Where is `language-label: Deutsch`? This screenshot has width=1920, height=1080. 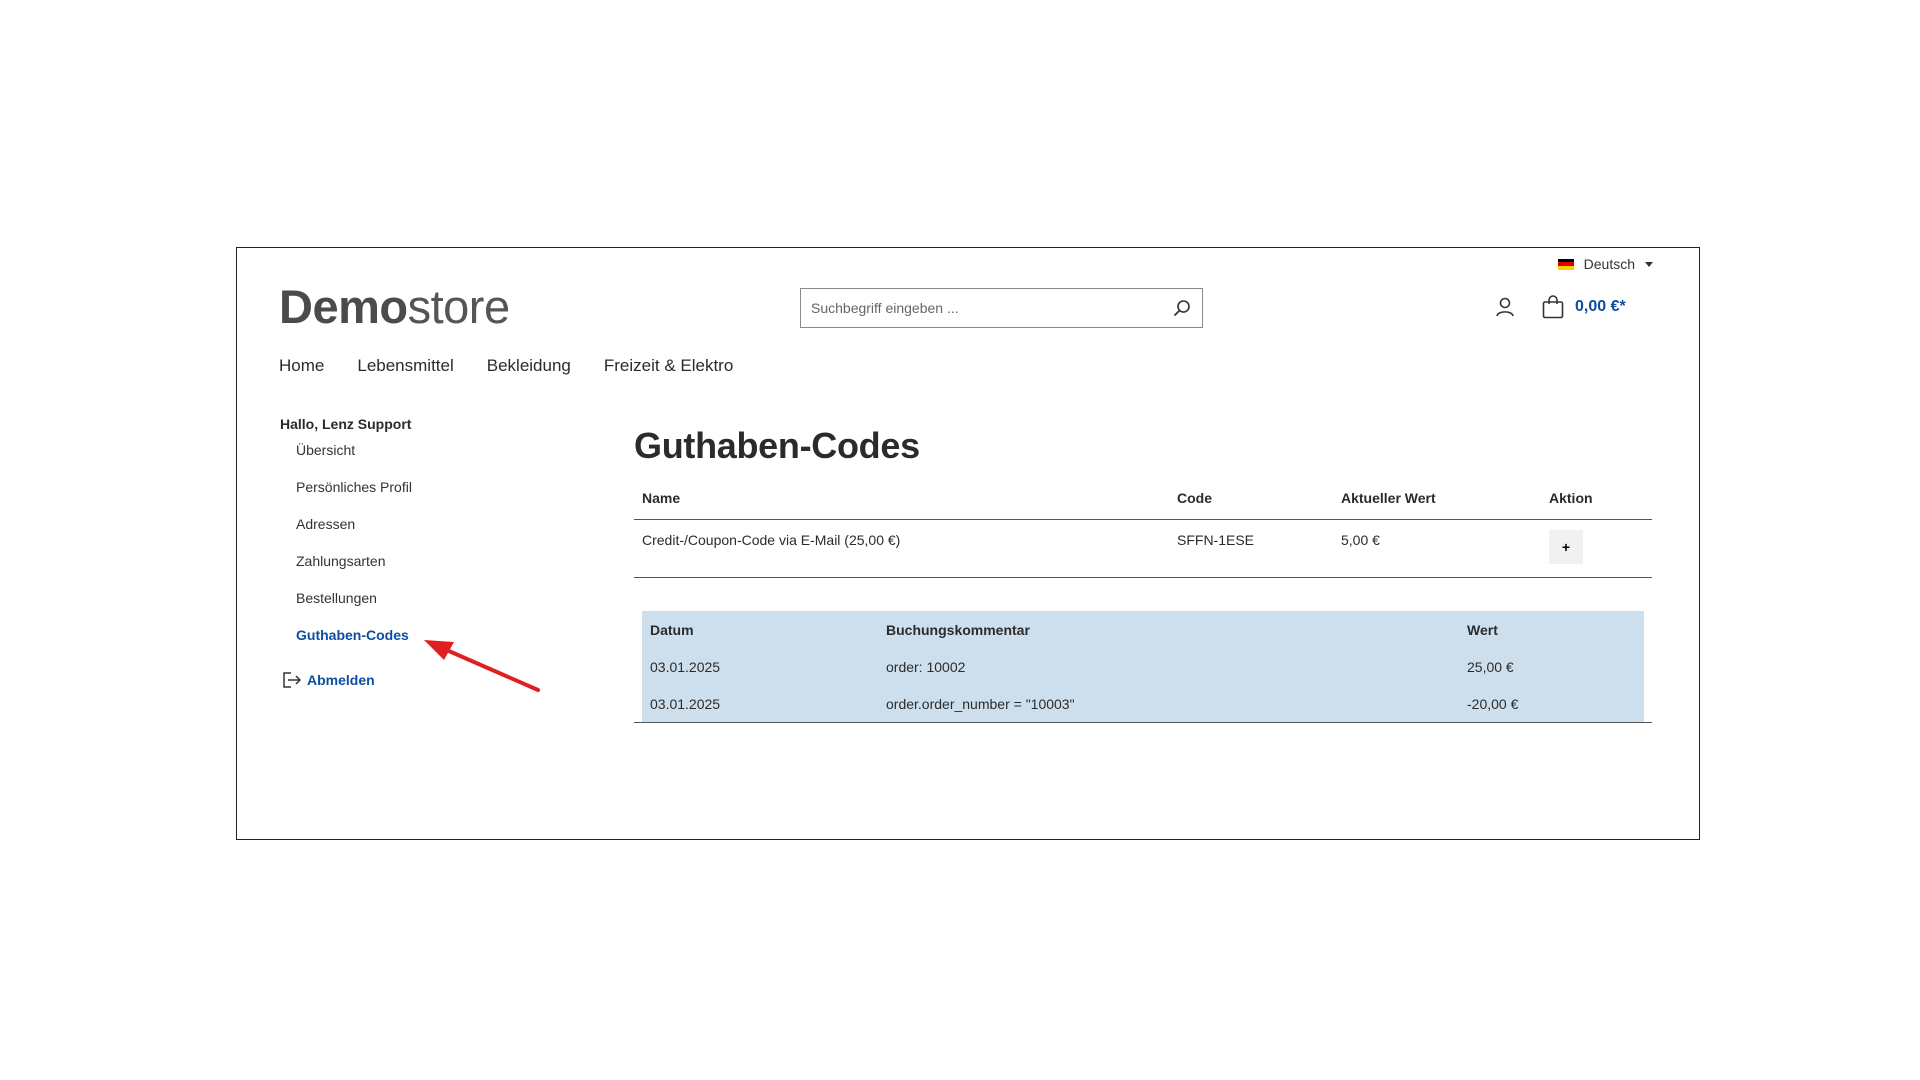 language-label: Deutsch is located at coordinates (1609, 264).